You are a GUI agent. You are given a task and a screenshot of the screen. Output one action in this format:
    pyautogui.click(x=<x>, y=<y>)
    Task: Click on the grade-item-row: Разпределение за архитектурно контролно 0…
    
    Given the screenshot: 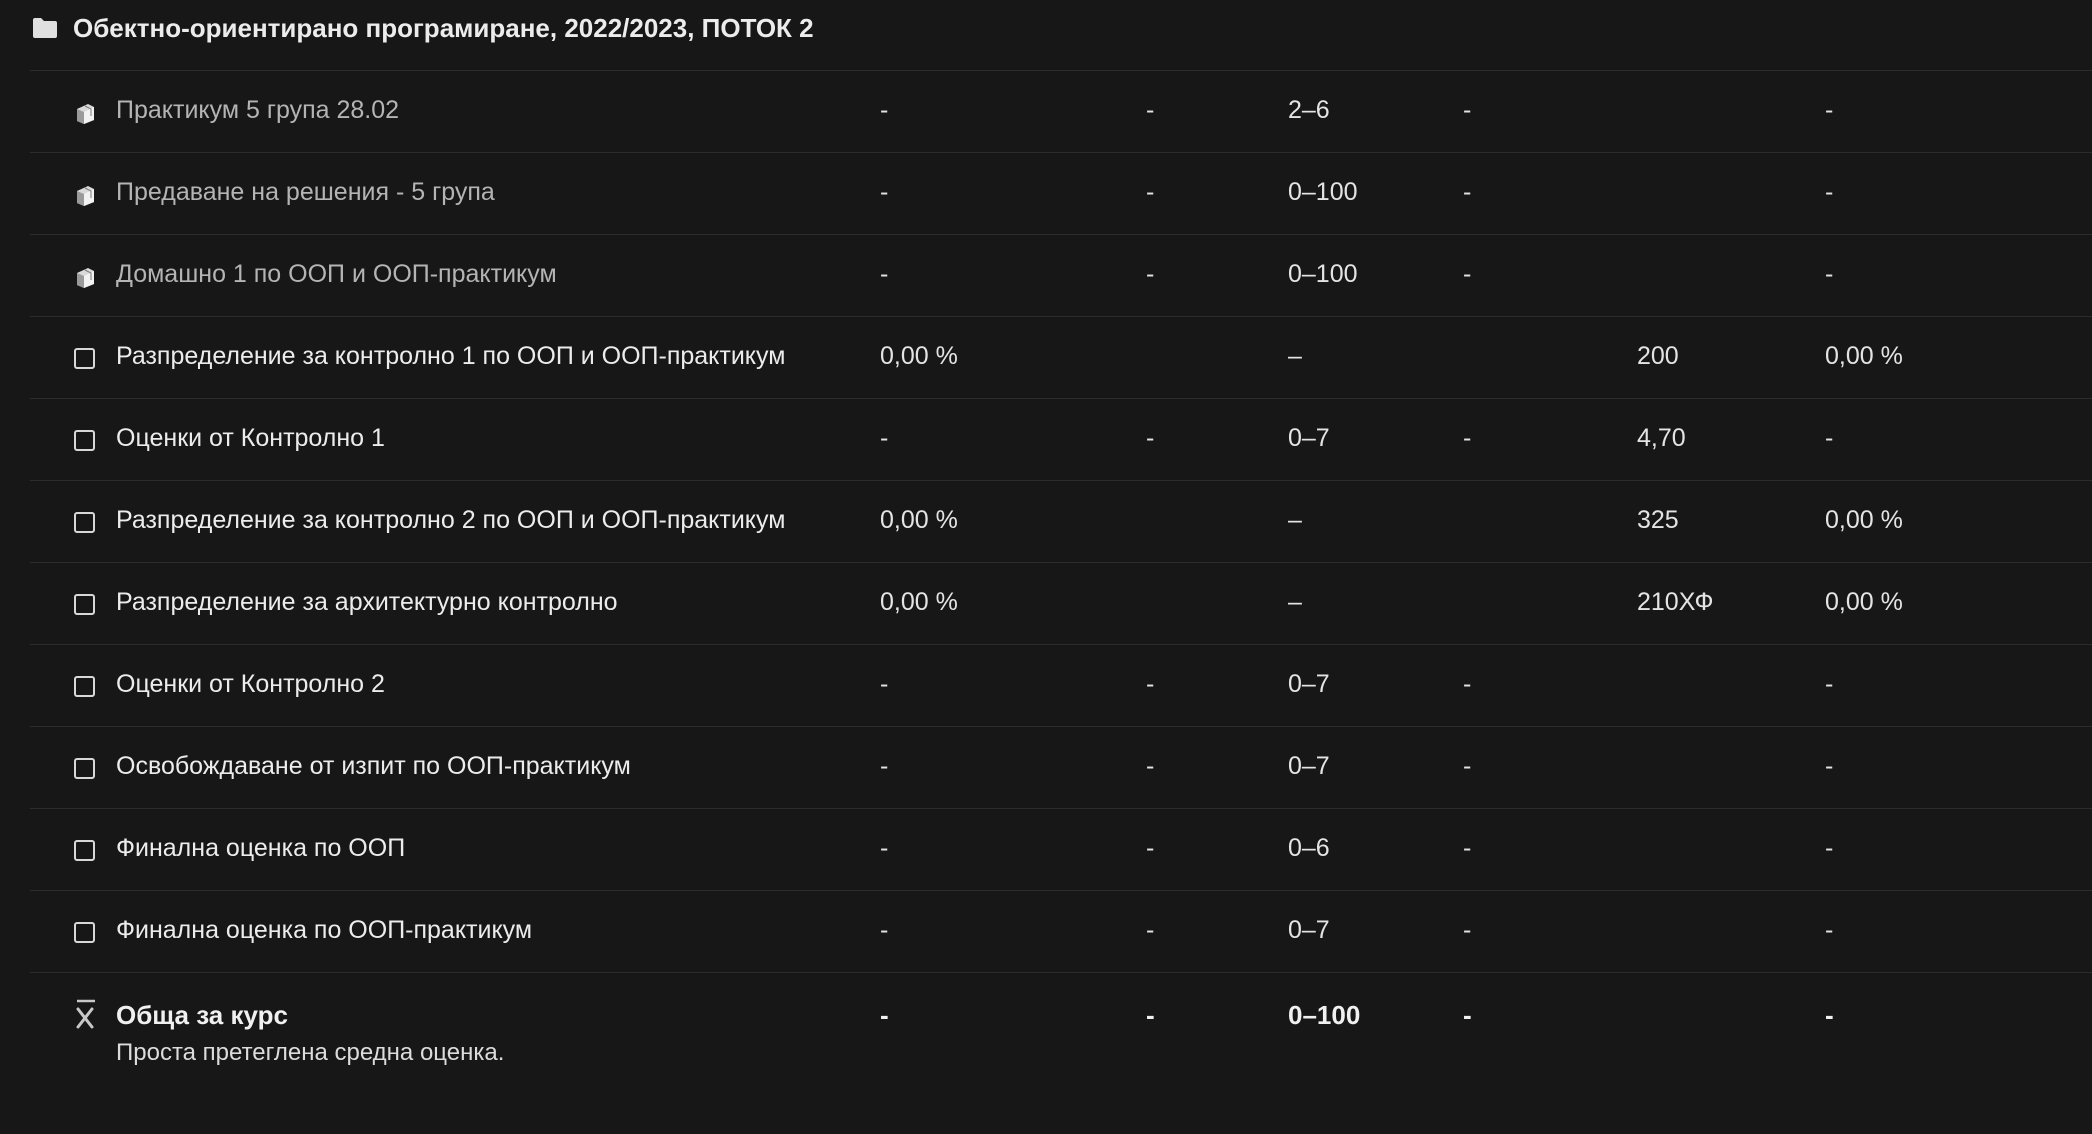 What is the action you would take?
    pyautogui.click(x=1061, y=603)
    